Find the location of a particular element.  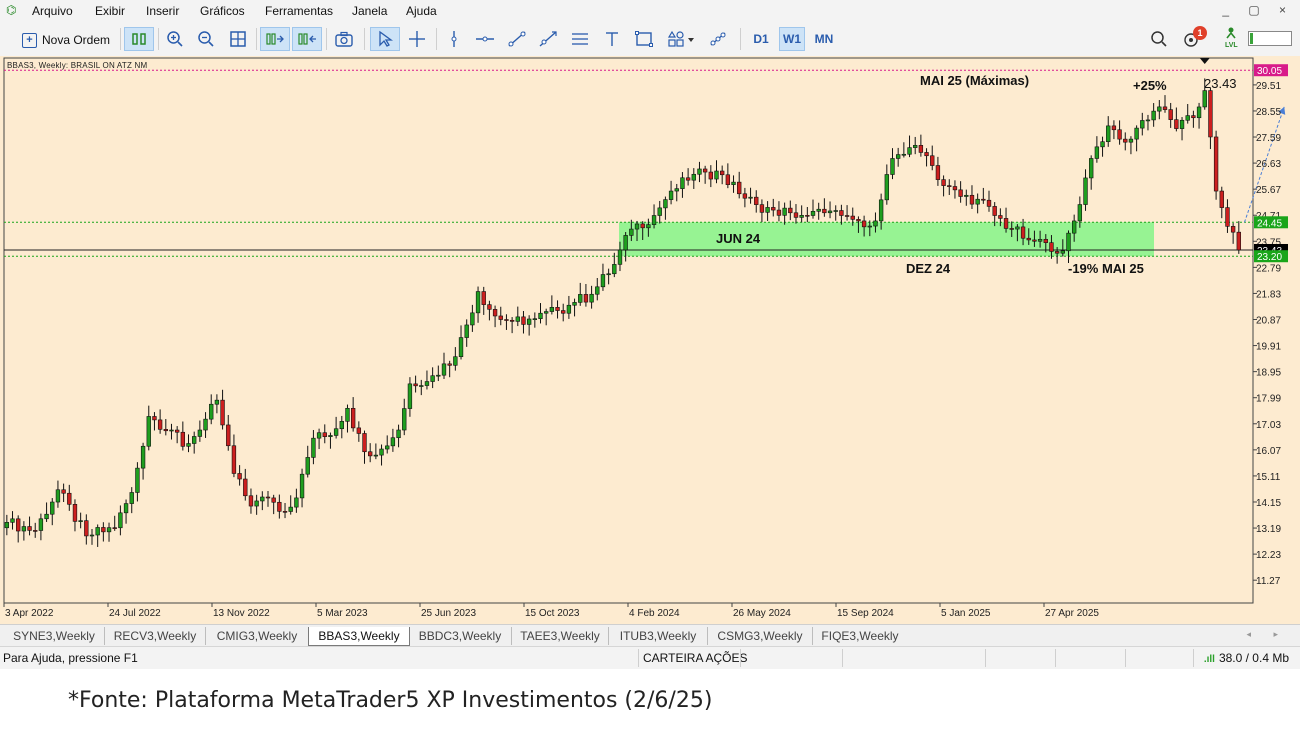

objects-tool-button is located at coordinates (718, 39).